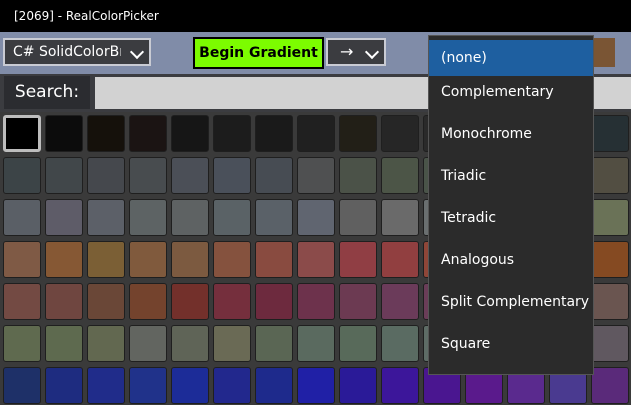 The height and width of the screenshot is (405, 631). What do you see at coordinates (258, 53) in the screenshot?
I see `begin-gradient-button: Begin Gradient` at bounding box center [258, 53].